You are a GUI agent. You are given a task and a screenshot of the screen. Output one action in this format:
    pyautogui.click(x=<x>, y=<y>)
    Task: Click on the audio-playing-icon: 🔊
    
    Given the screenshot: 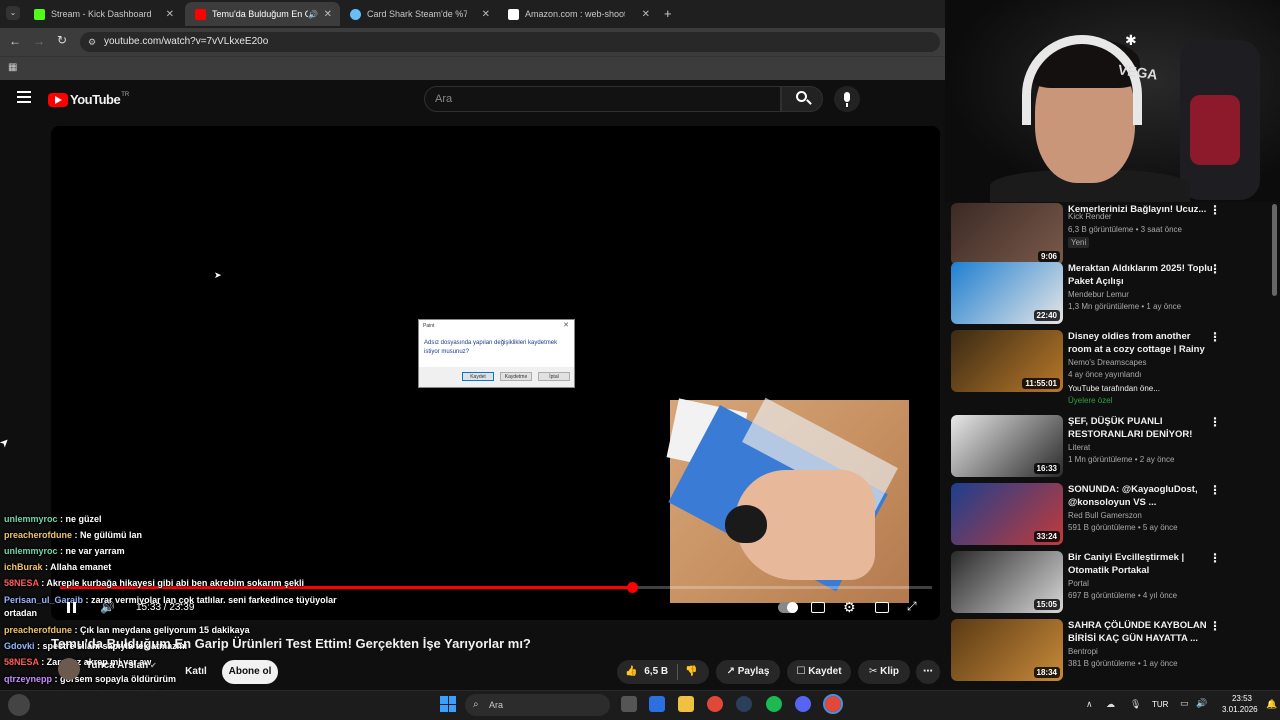 What is the action you would take?
    pyautogui.click(x=313, y=14)
    